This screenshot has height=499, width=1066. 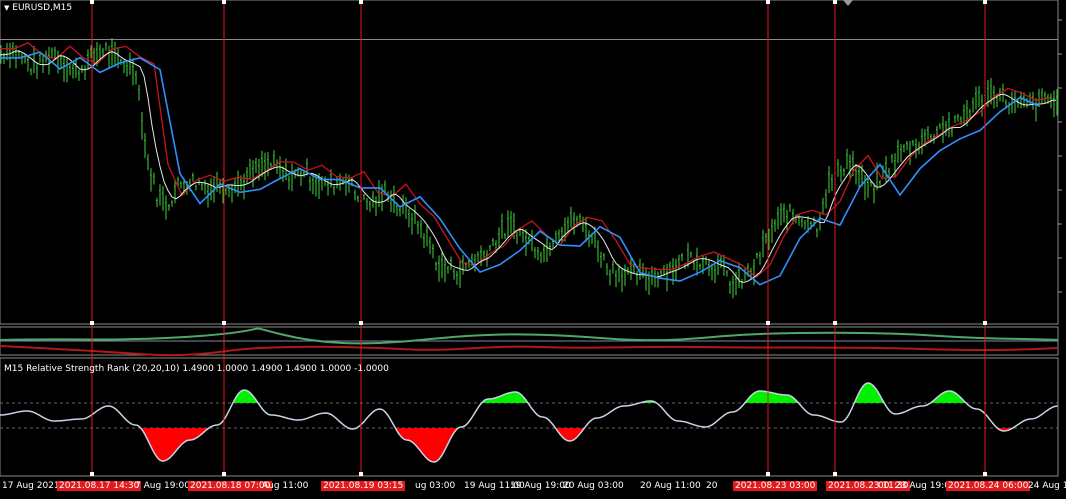 I want to click on time-label: ug 03:00, so click(x=435, y=486).